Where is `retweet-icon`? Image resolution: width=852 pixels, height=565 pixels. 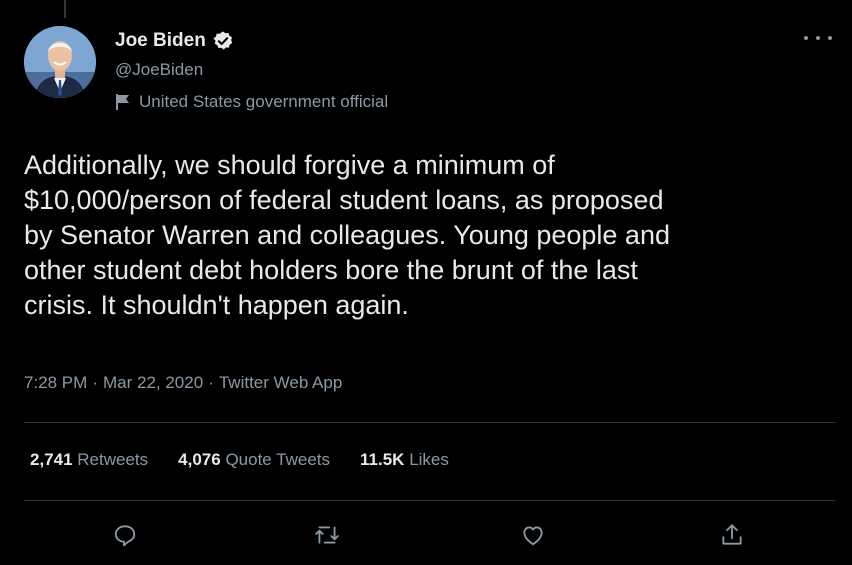 retweet-icon is located at coordinates (327, 535).